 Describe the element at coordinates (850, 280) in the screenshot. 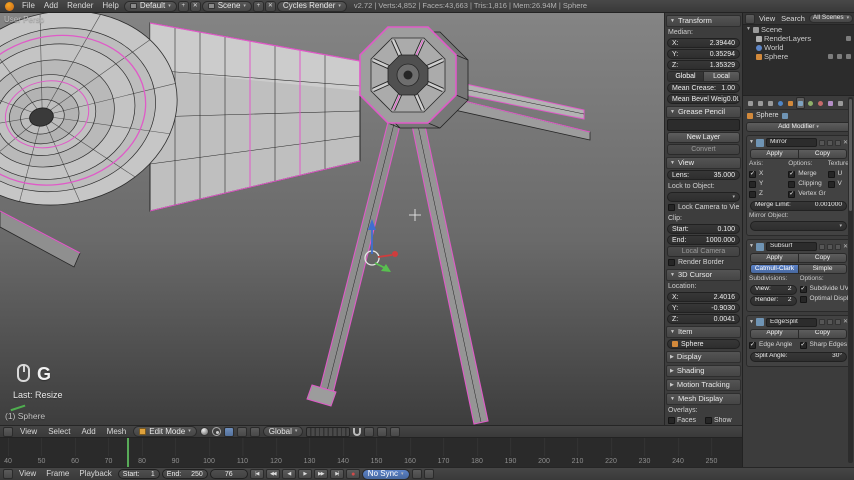

I see `properties-scrollbar` at that location.